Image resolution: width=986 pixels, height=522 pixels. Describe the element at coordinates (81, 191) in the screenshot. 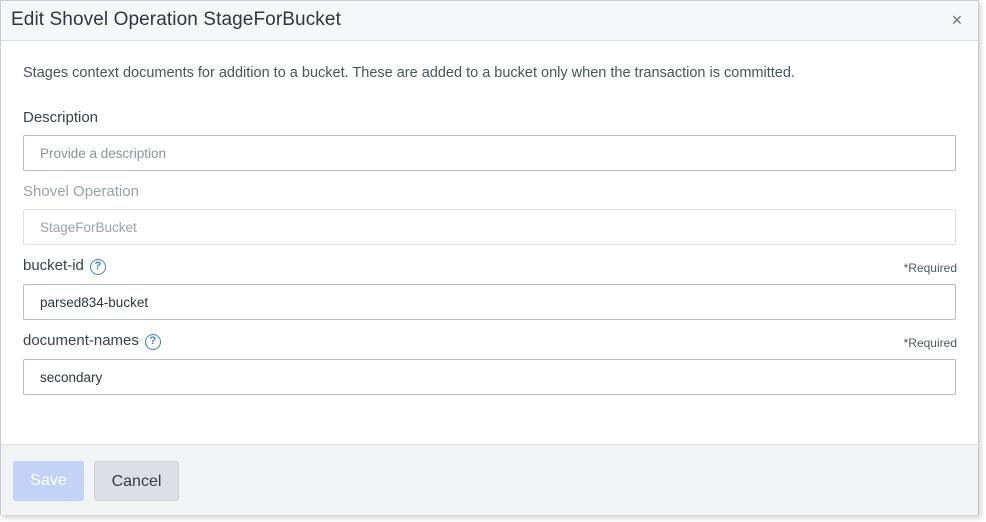

I see `shovel-operation-label: Shovel Operation` at that location.